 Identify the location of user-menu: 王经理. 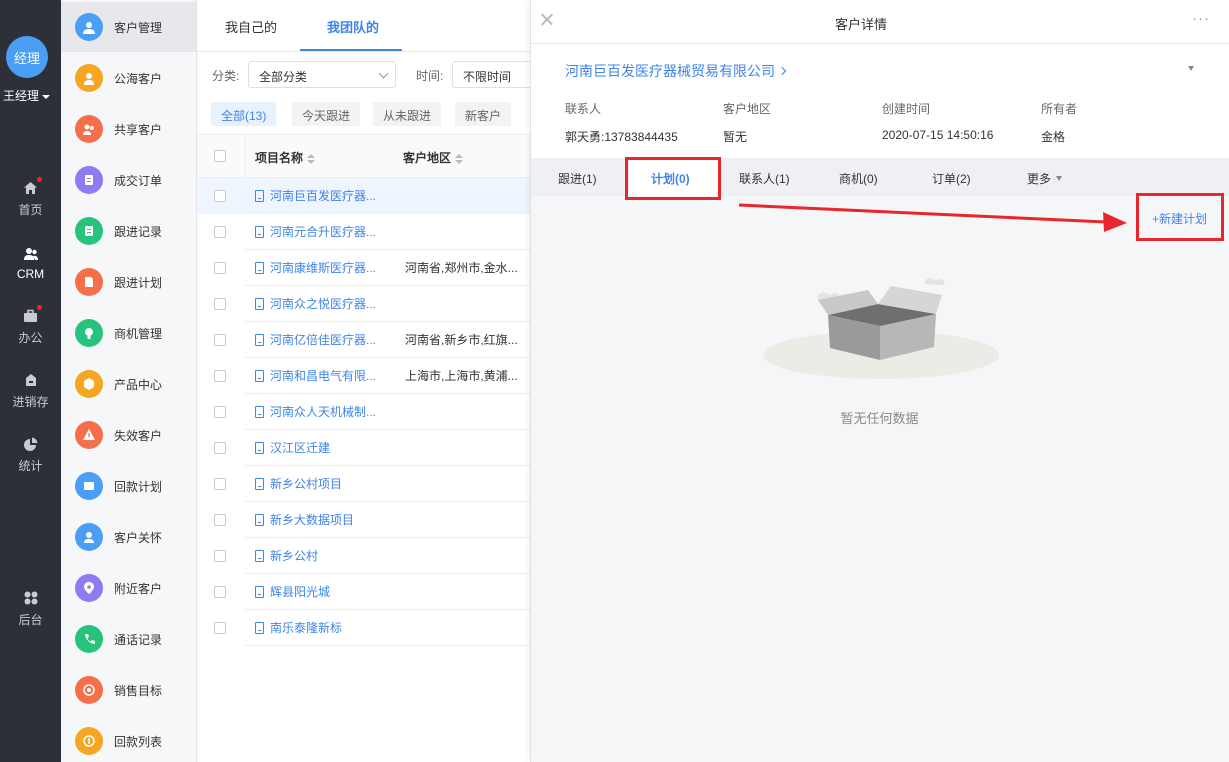
(27, 95).